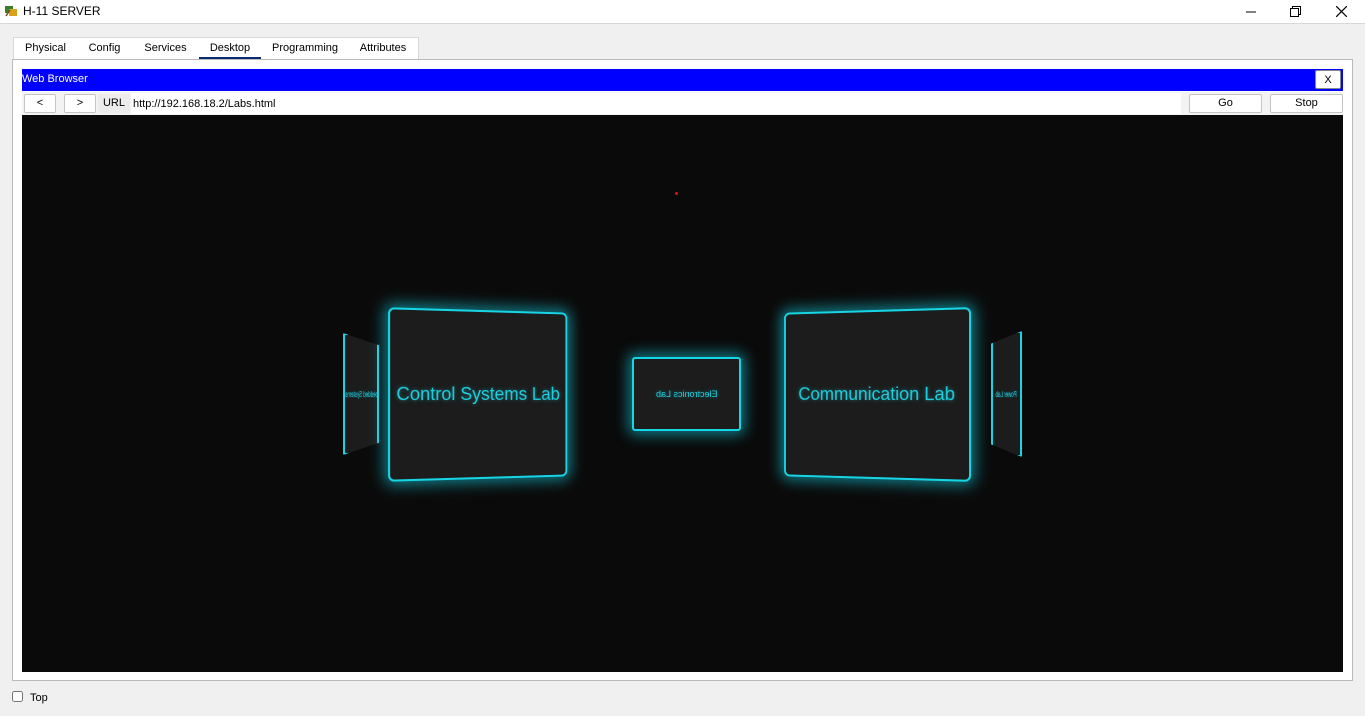 This screenshot has height=716, width=1365. Describe the element at coordinates (383, 49) in the screenshot. I see `tab-attributes: Attributes` at that location.